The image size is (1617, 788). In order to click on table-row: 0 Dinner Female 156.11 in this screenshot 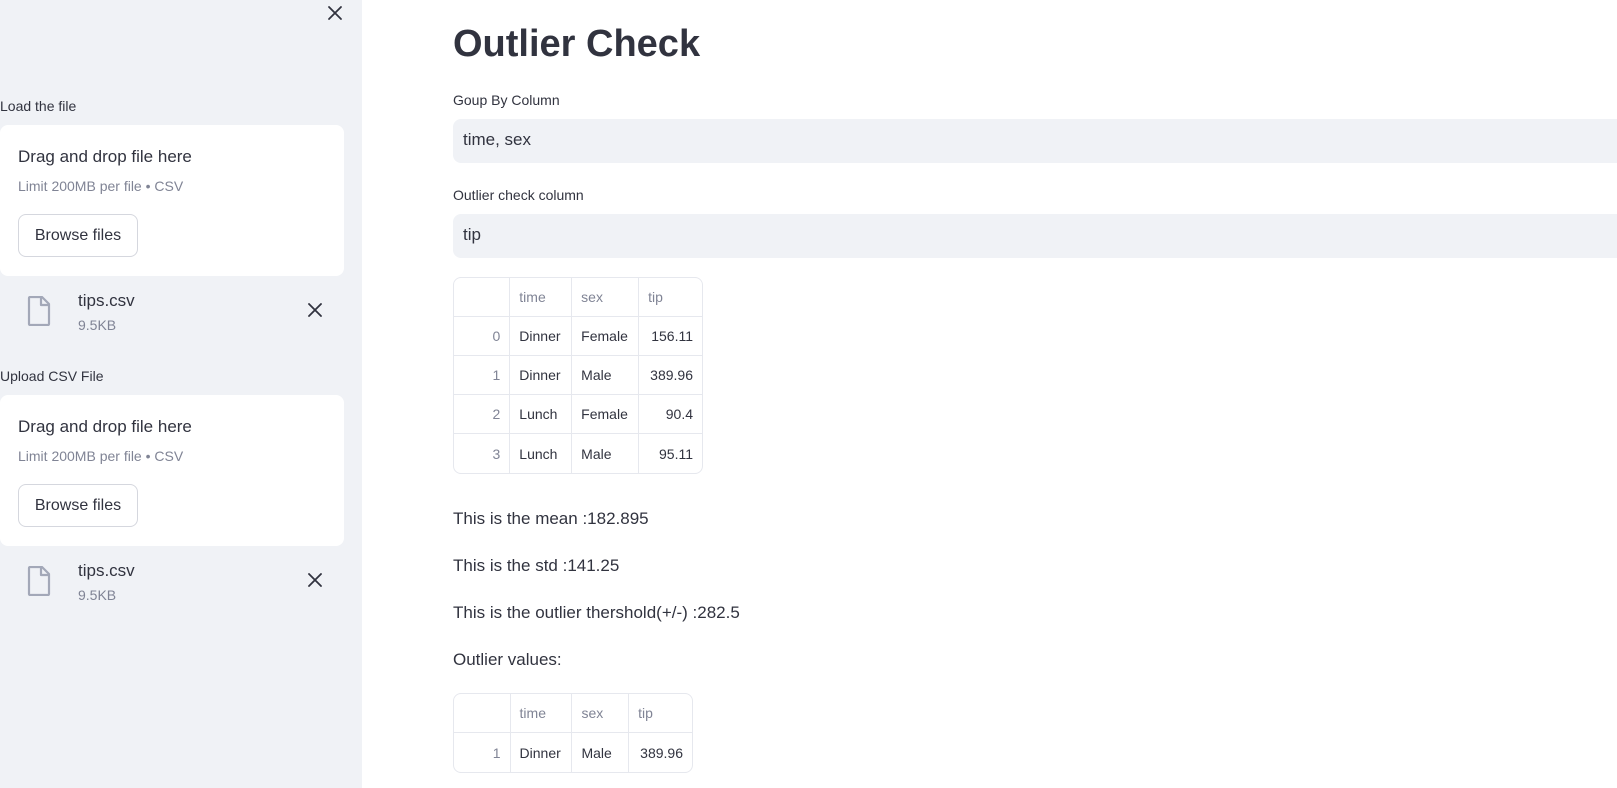, I will do `click(578, 336)`.